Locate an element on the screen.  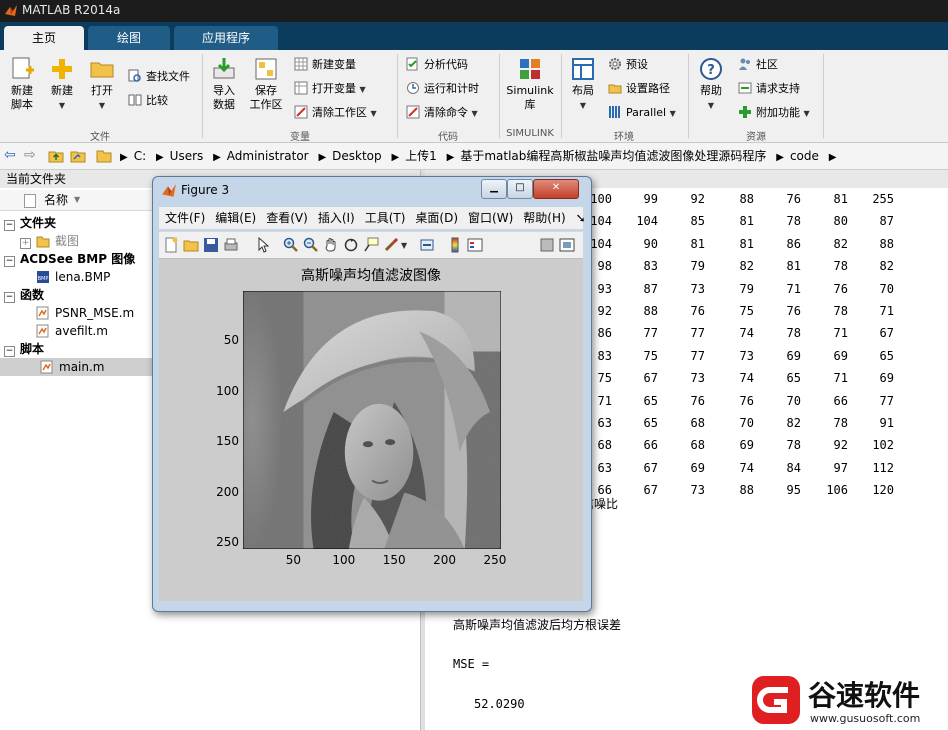
clear-commands-label: 清除命令 is located at coordinates (446, 112).